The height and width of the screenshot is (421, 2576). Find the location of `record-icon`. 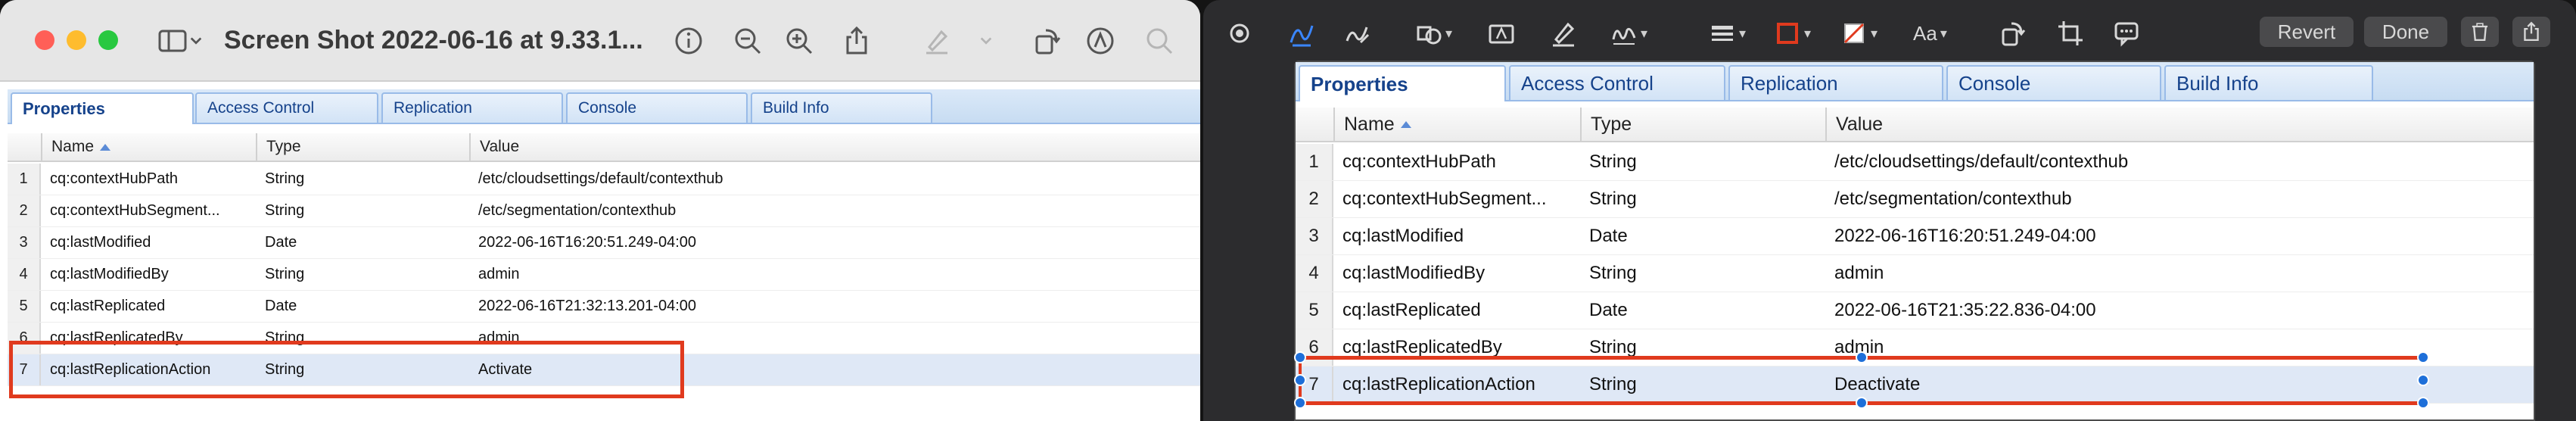

record-icon is located at coordinates (1239, 33).